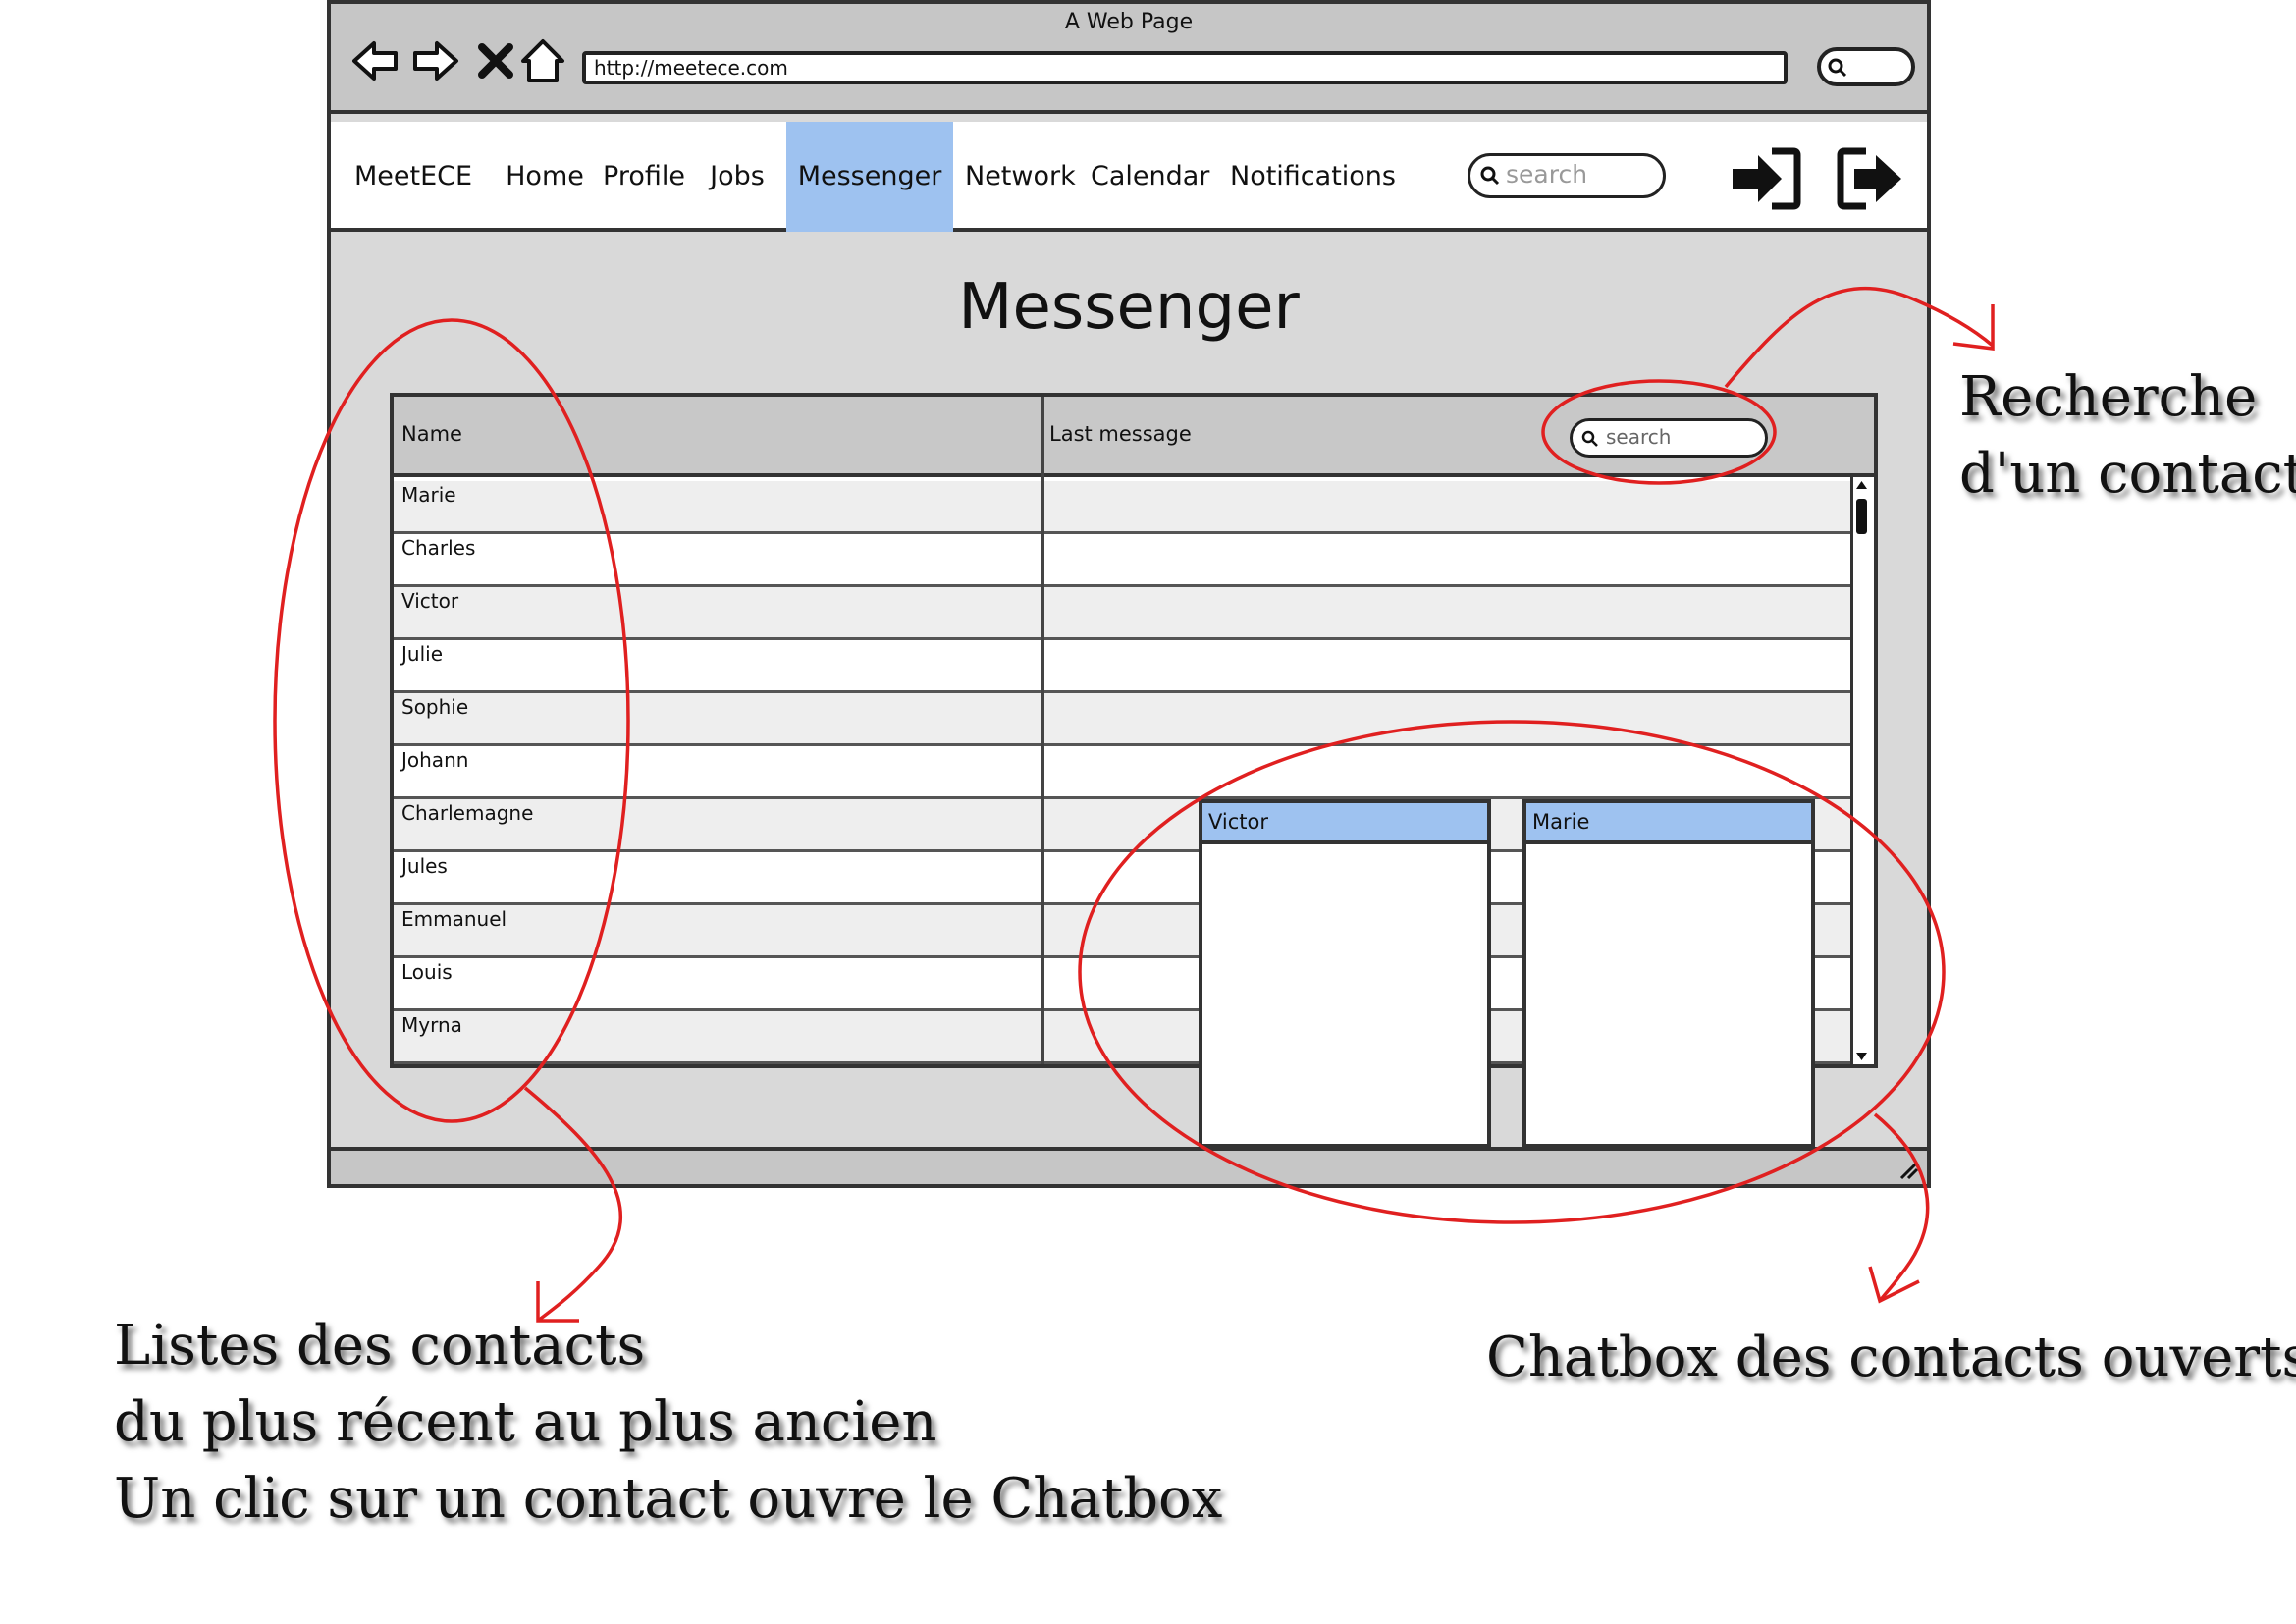  Describe the element at coordinates (496, 60) in the screenshot. I see `close-x-icon` at that location.